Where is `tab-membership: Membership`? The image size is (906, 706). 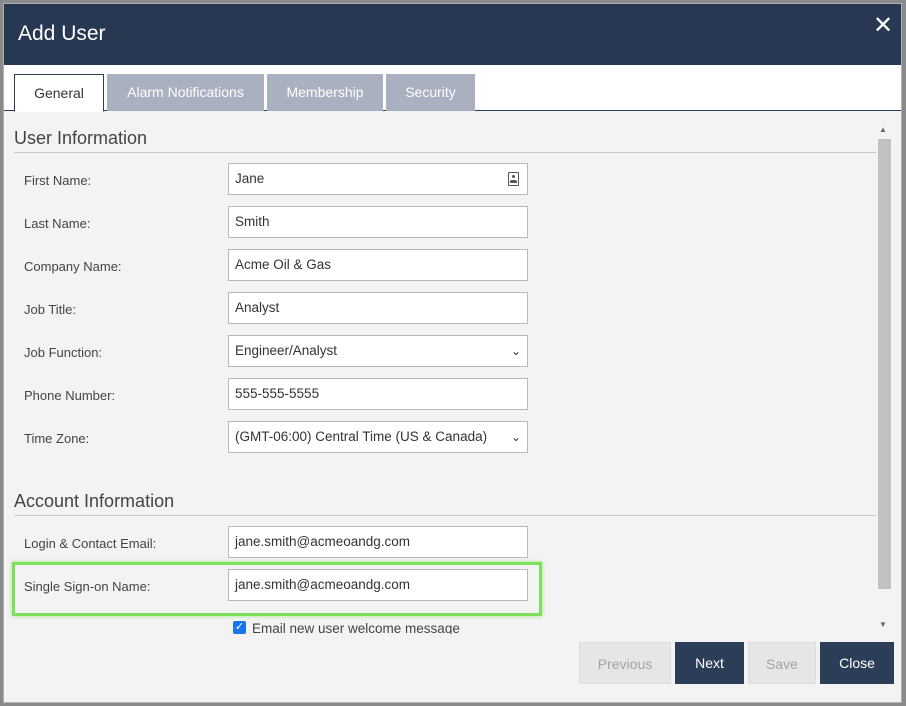 tab-membership: Membership is located at coordinates (325, 92).